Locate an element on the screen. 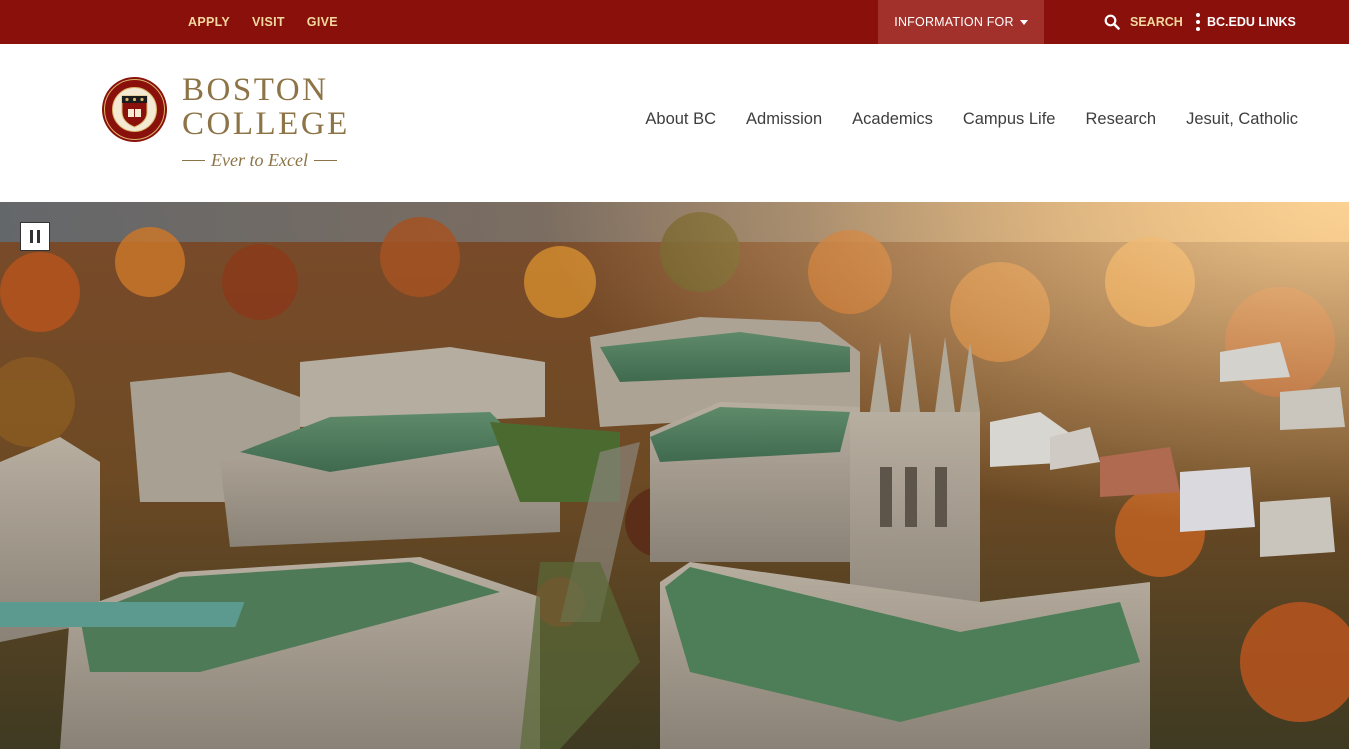 This screenshot has height=749, width=1349. search-button: SEARCH is located at coordinates (1143, 22).